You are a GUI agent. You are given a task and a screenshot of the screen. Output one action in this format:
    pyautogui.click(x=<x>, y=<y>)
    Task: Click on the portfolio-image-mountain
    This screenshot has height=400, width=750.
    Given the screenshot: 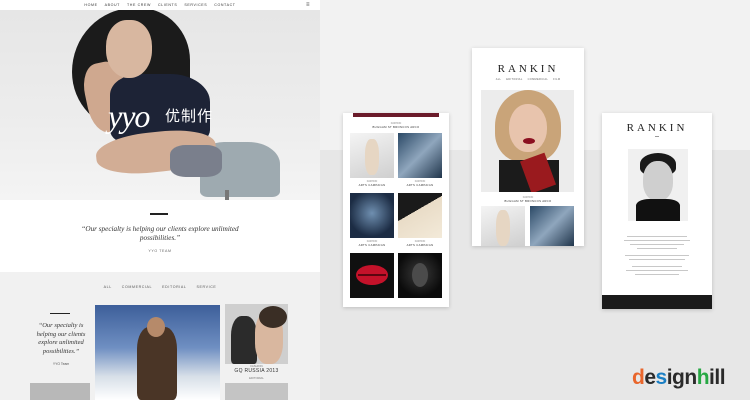 What is the action you would take?
    pyautogui.click(x=157, y=352)
    